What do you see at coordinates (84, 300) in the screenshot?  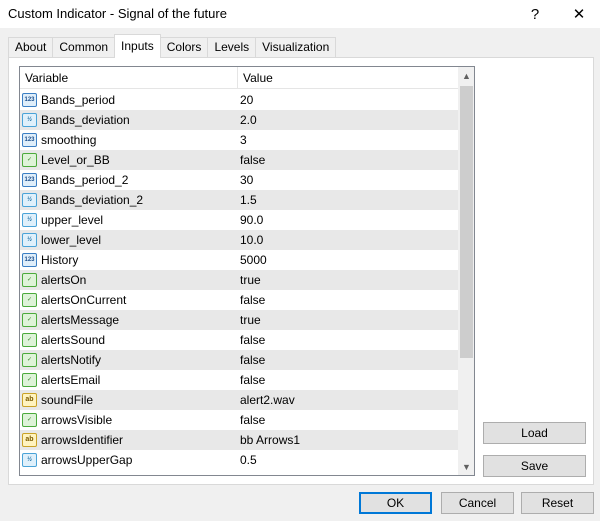 I see `variable-name: alertsOnCurrent` at bounding box center [84, 300].